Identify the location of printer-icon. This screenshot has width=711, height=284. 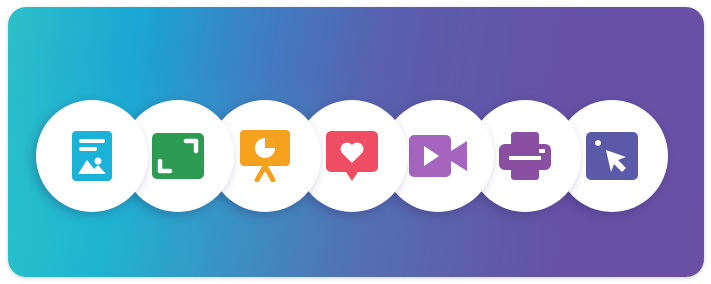
(525, 156).